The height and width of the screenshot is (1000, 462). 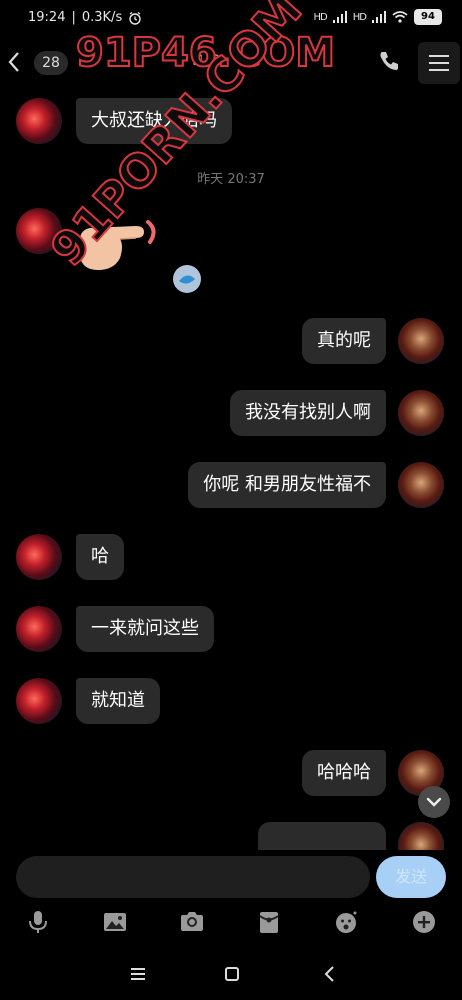 I want to click on signal-label-1: HD, so click(x=320, y=17).